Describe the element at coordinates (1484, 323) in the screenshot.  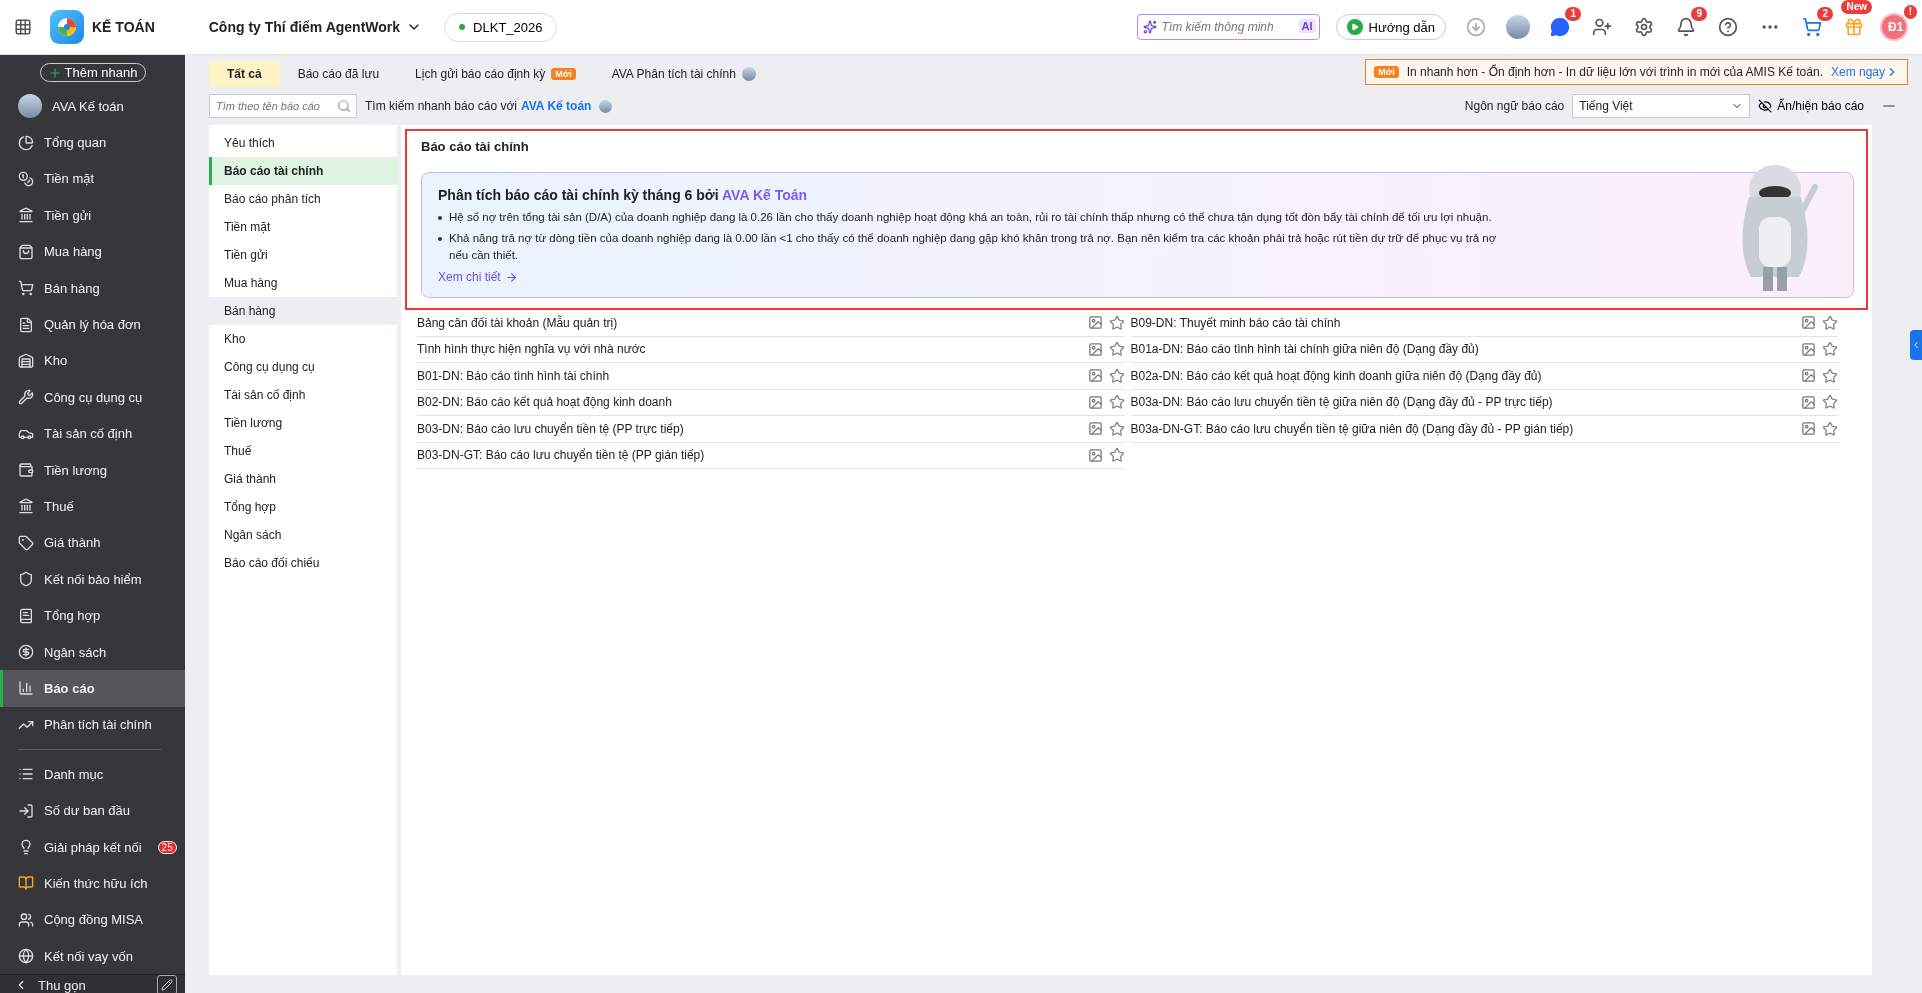
I see `report-row: B09-DN: Thuyết minh báo cáo tài chính` at that location.